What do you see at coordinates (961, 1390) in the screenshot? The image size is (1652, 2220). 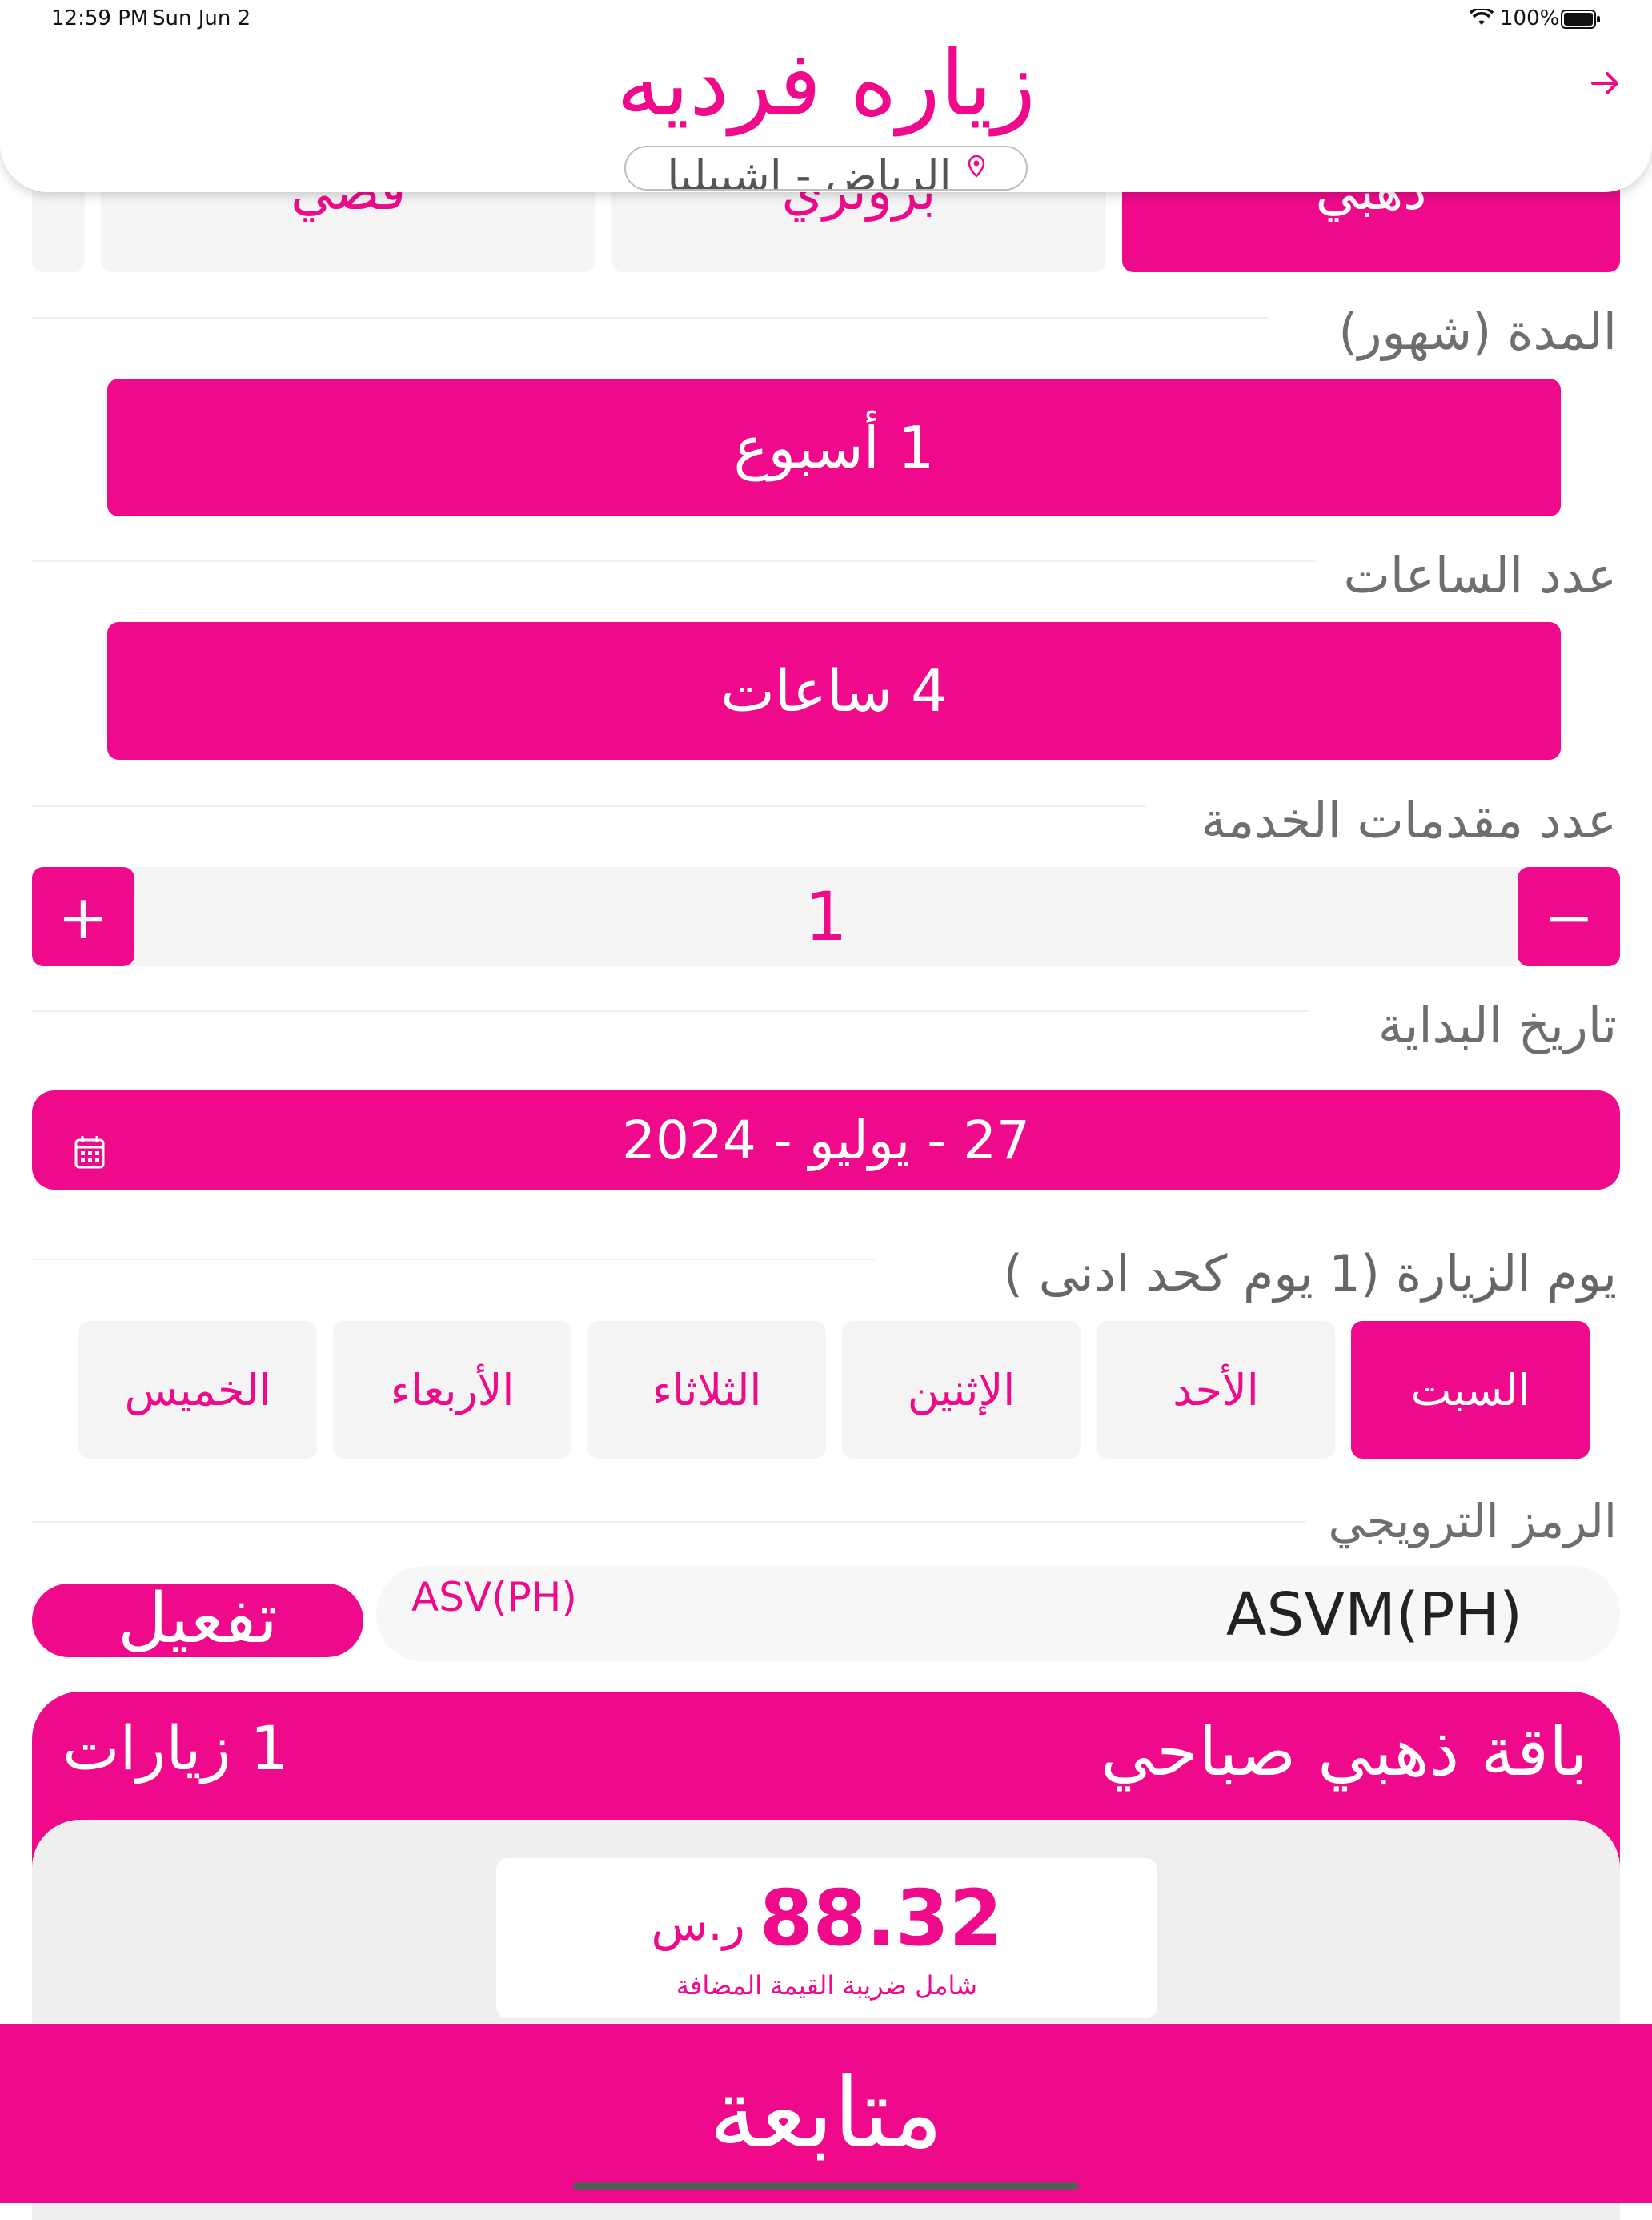 I see `day-monday: الإثنين` at bounding box center [961, 1390].